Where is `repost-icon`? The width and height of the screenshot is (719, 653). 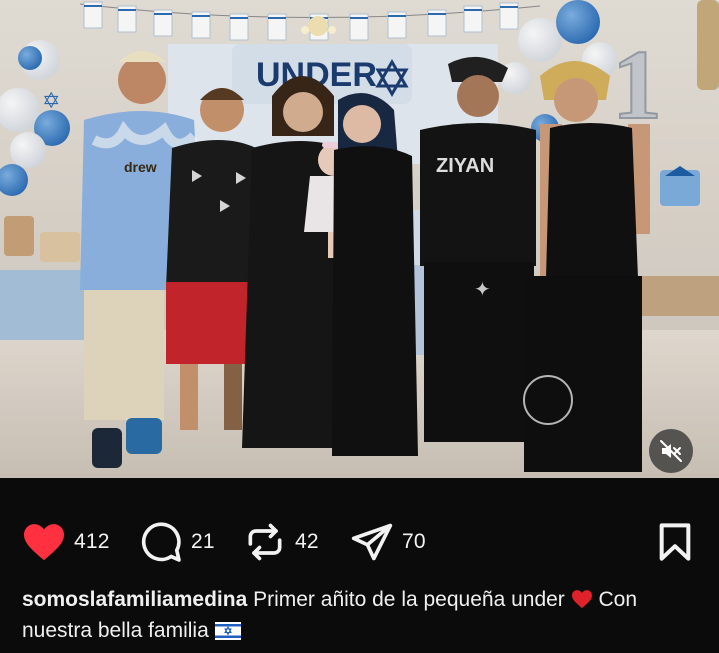
repost-icon is located at coordinates (265, 542).